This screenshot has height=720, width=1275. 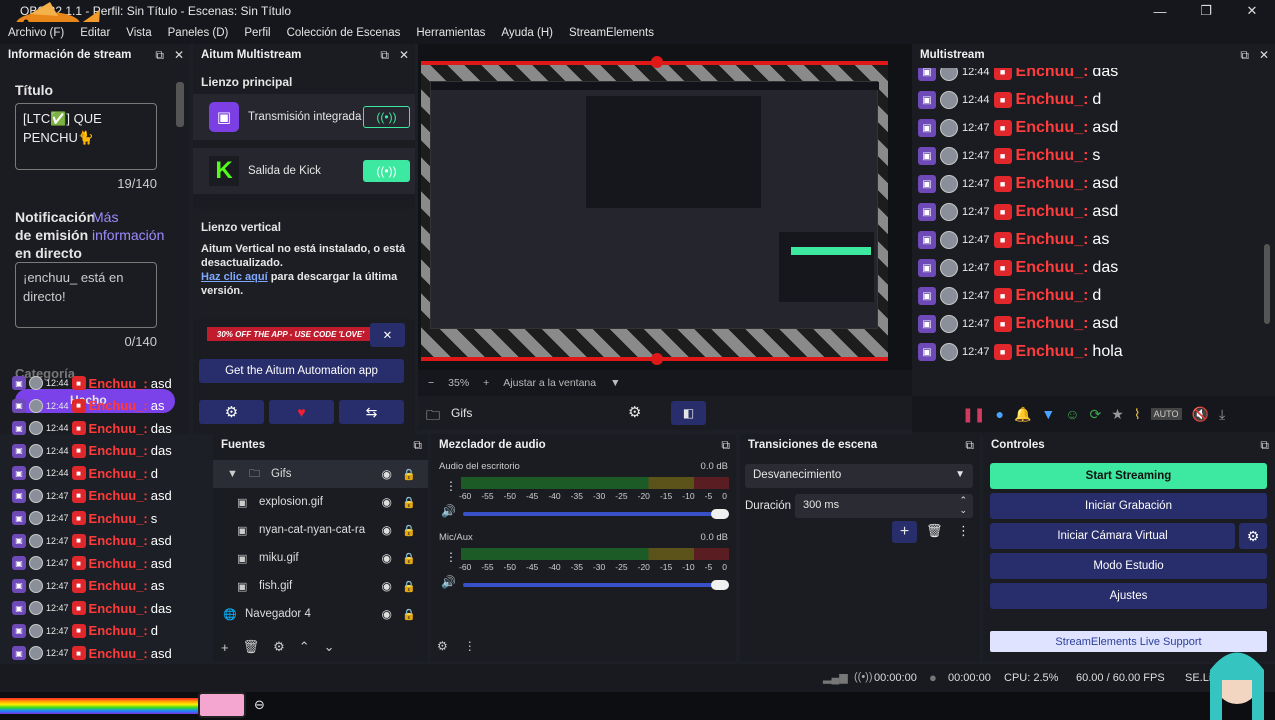 What do you see at coordinates (1166, 414) in the screenshot?
I see `auto-scroll-badge: AUTO` at bounding box center [1166, 414].